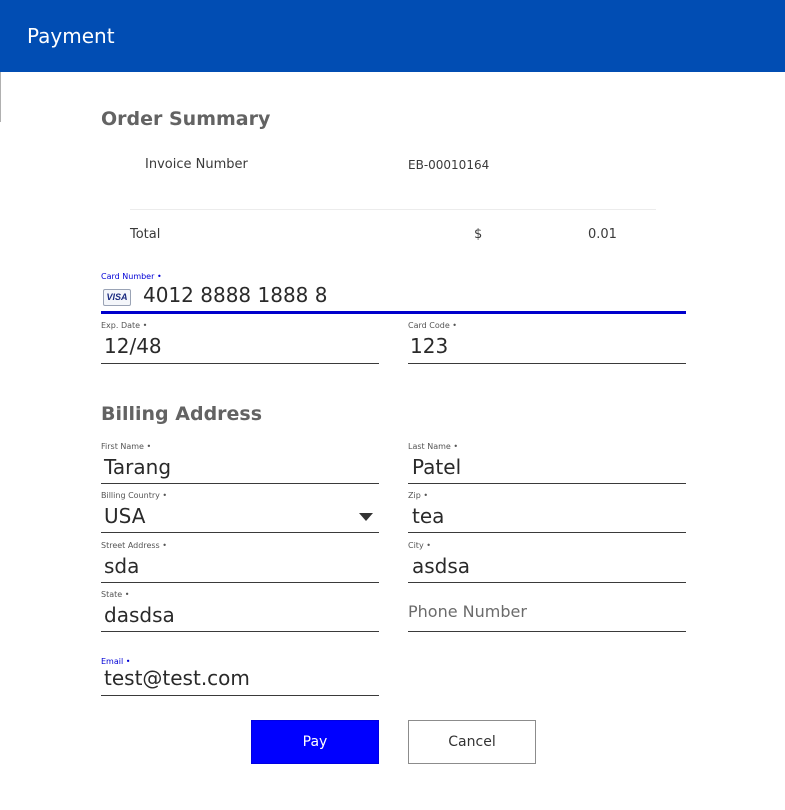 Image resolution: width=785 pixels, height=810 pixels. Describe the element at coordinates (240, 611) in the screenshot. I see `state-field: State • dasdsa` at that location.